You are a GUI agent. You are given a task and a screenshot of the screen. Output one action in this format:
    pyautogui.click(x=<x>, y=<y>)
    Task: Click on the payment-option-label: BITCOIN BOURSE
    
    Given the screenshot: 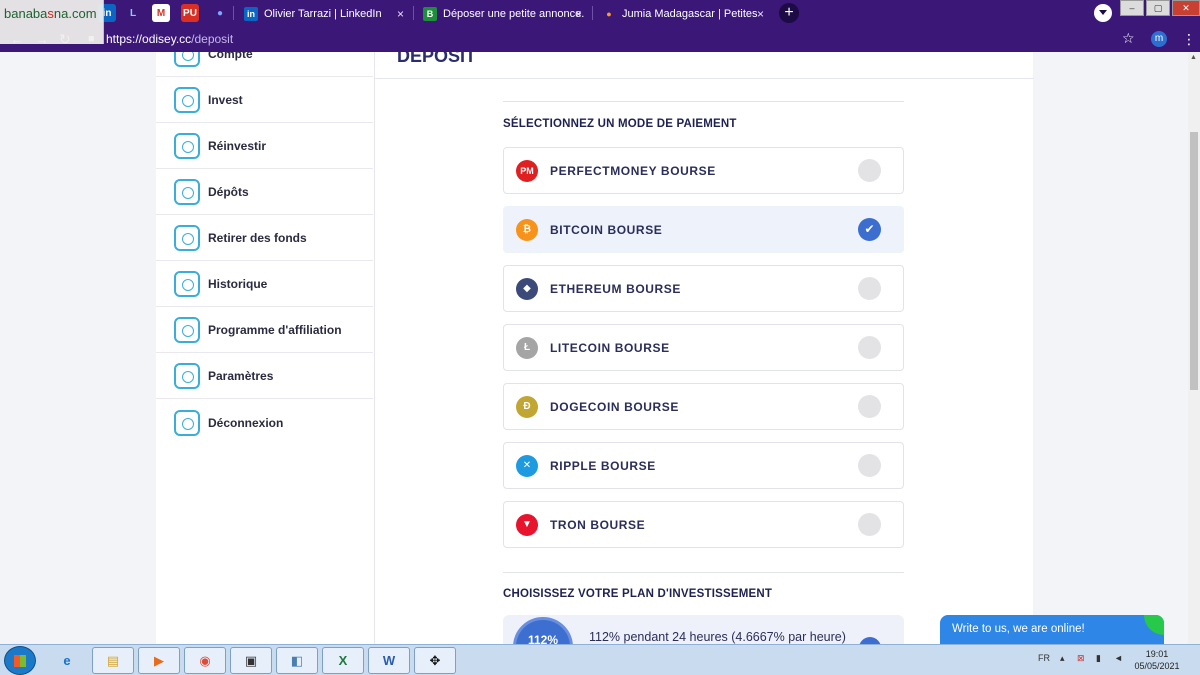 What is the action you would take?
    pyautogui.click(x=606, y=229)
    